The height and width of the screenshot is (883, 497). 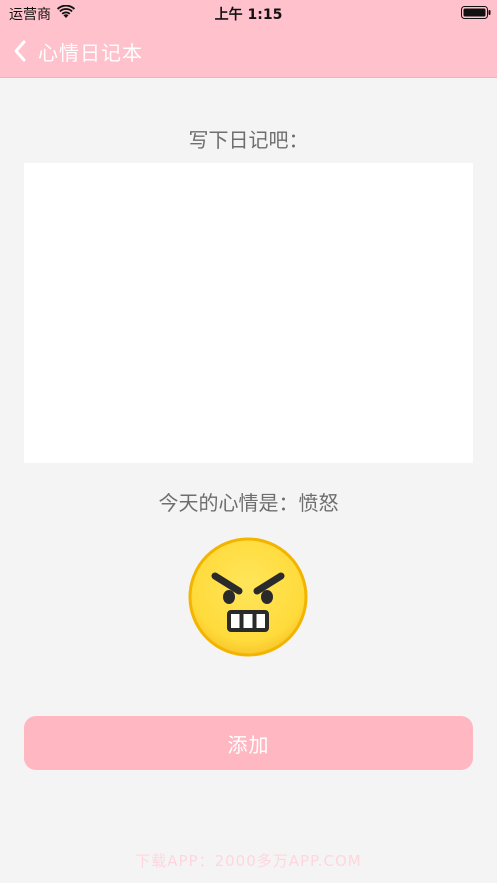 I want to click on watermark: 下载APP：2000多万APP.COM, so click(x=248, y=861).